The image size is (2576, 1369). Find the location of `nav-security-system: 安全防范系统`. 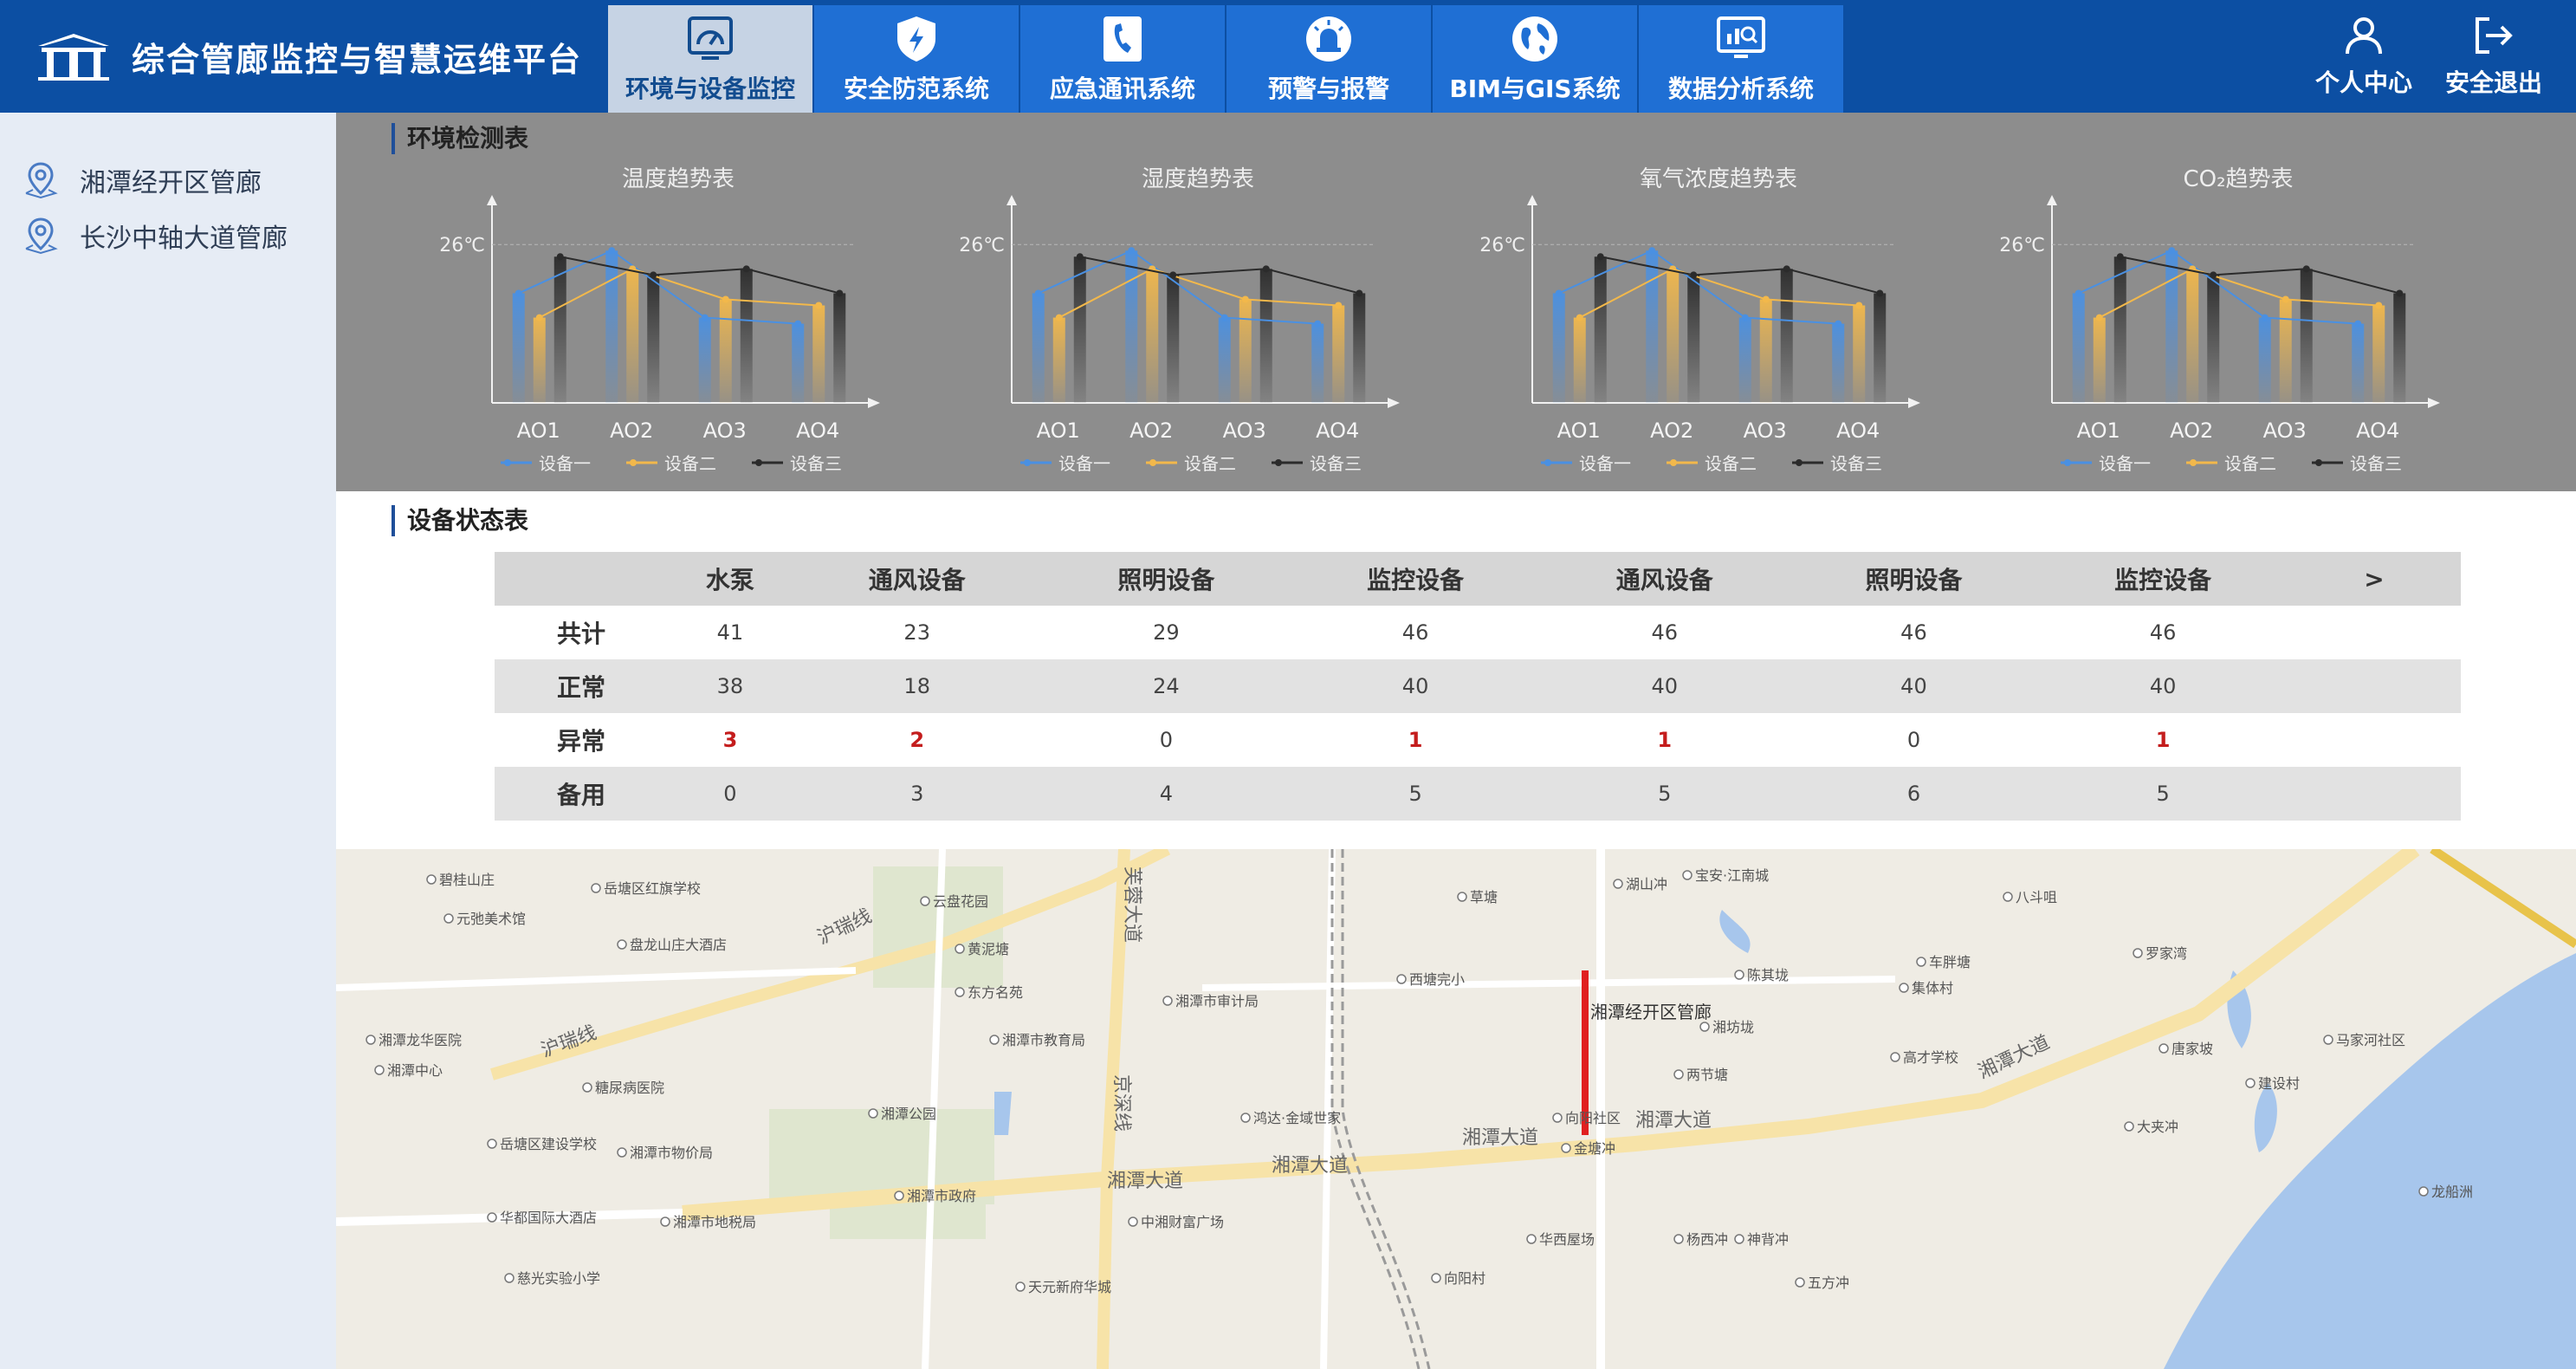

nav-security-system: 安全防范系统 is located at coordinates (916, 59).